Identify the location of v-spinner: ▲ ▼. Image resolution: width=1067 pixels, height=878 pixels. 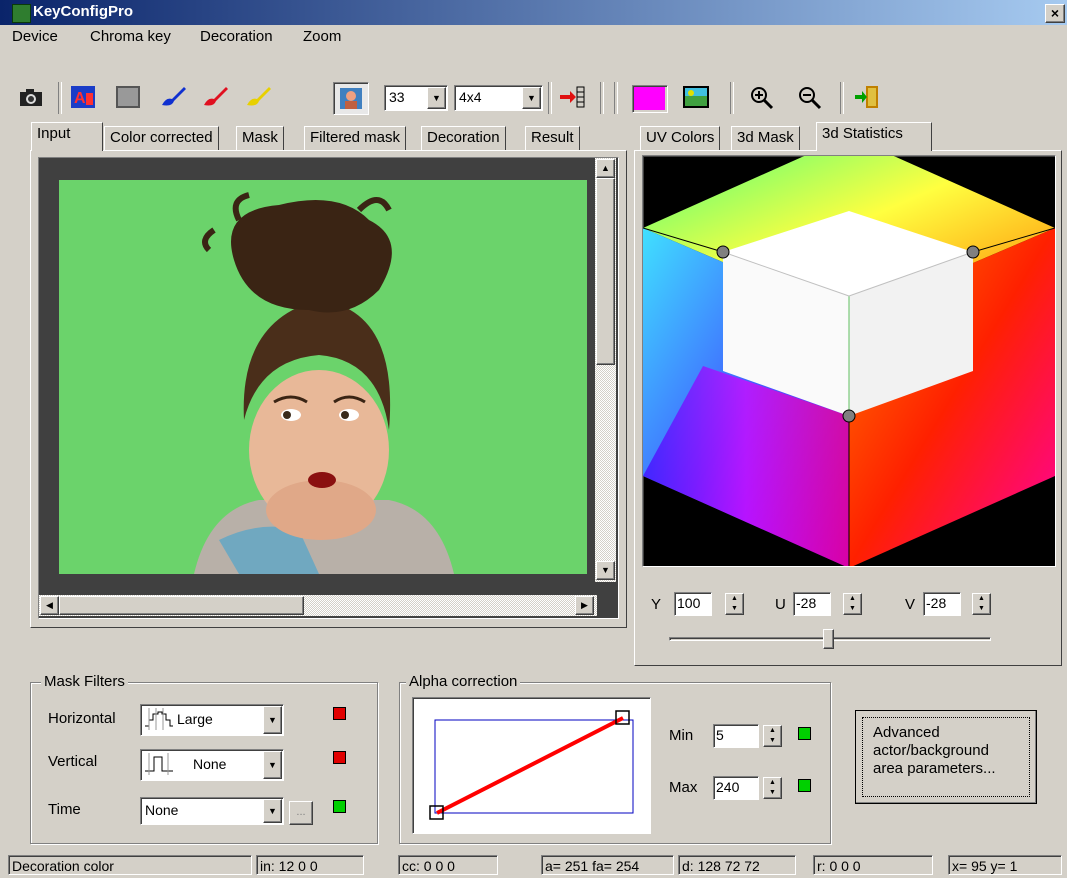
(981, 604).